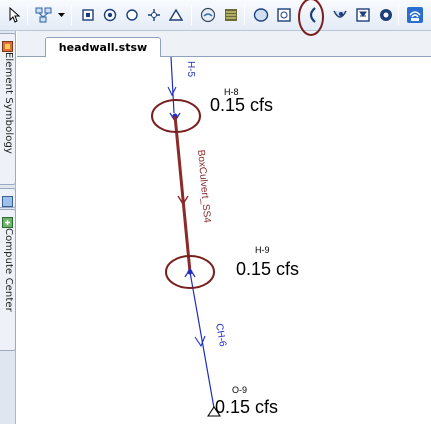  Describe the element at coordinates (239, 390) in the screenshot. I see `node-label-o9: O-9` at that location.